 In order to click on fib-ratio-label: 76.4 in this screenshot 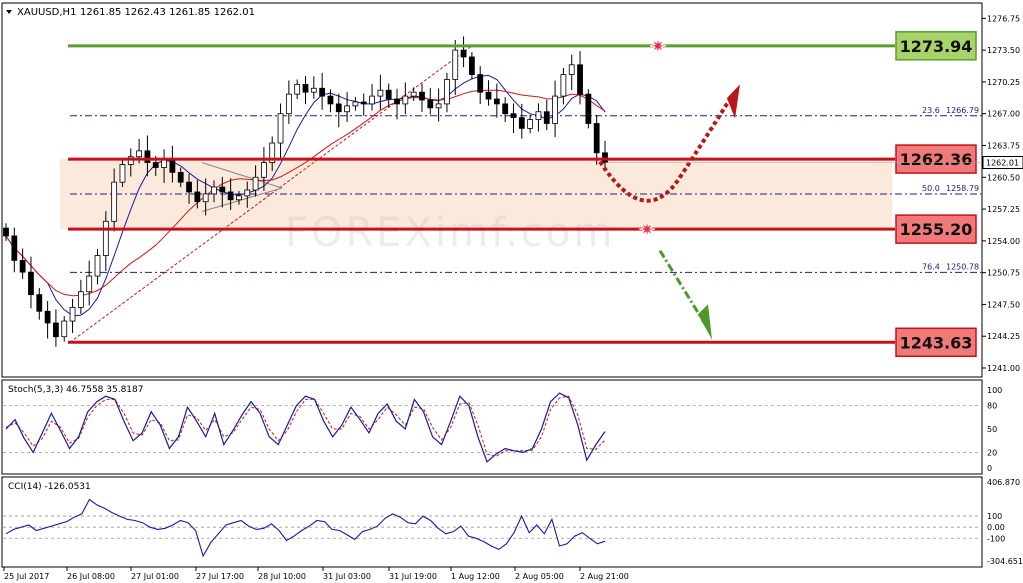, I will do `click(931, 266)`.